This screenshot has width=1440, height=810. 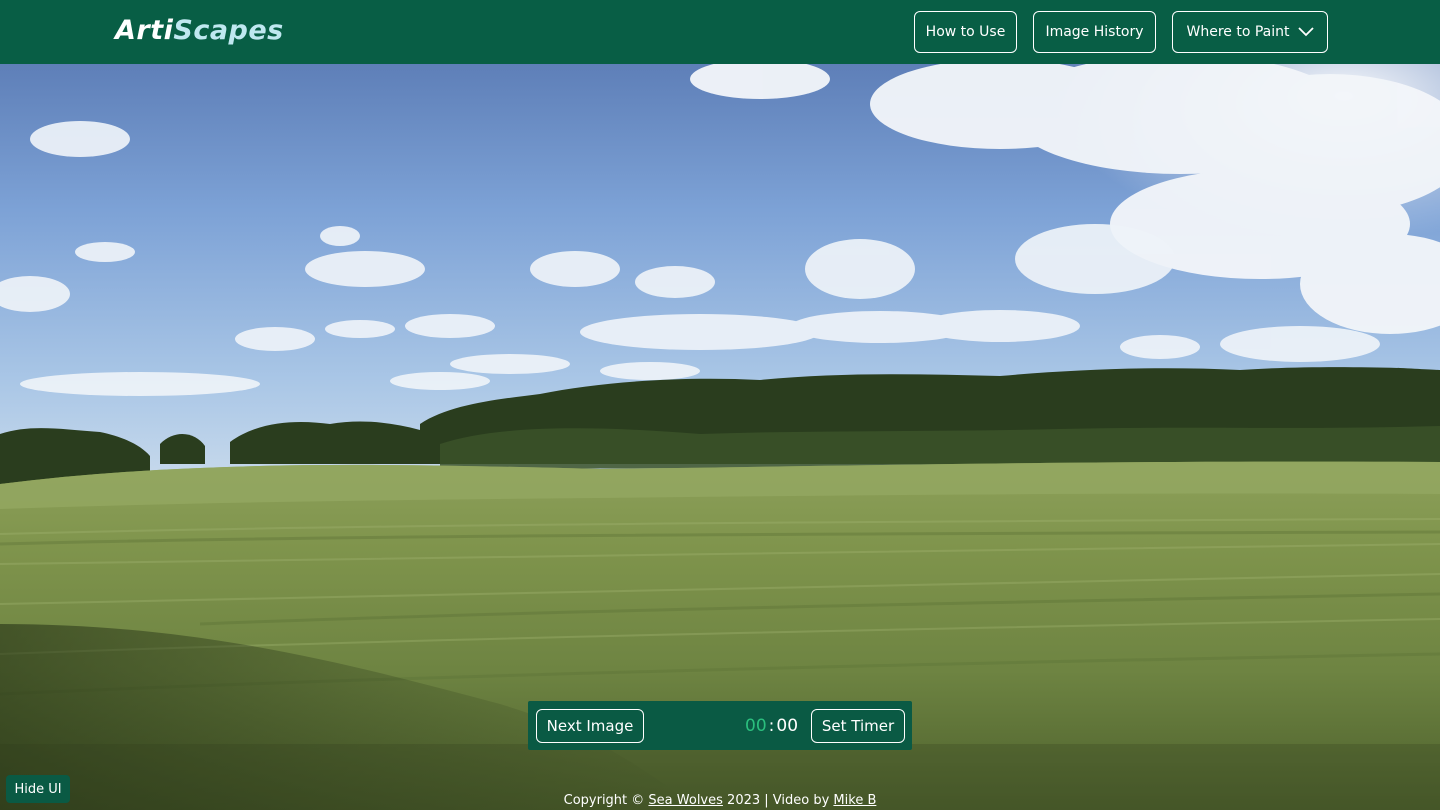 I want to click on mike-b-link: Mike B, so click(x=854, y=800).